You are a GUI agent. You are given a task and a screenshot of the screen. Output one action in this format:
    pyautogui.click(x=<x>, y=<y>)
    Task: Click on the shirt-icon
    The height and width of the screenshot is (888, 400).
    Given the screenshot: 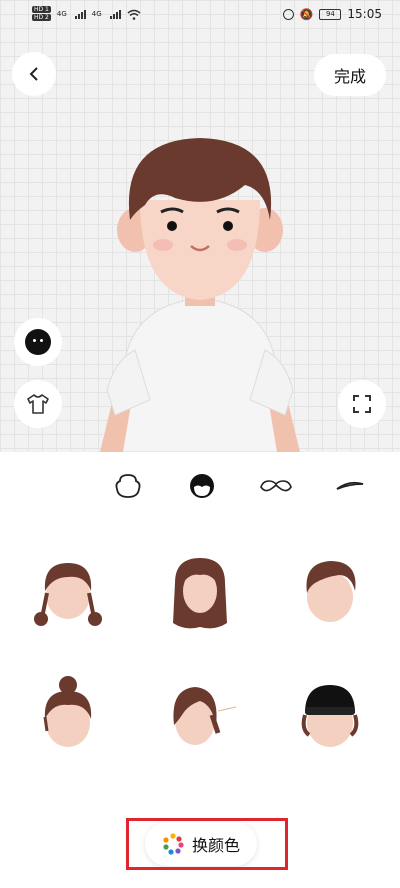 What is the action you would take?
    pyautogui.click(x=38, y=404)
    